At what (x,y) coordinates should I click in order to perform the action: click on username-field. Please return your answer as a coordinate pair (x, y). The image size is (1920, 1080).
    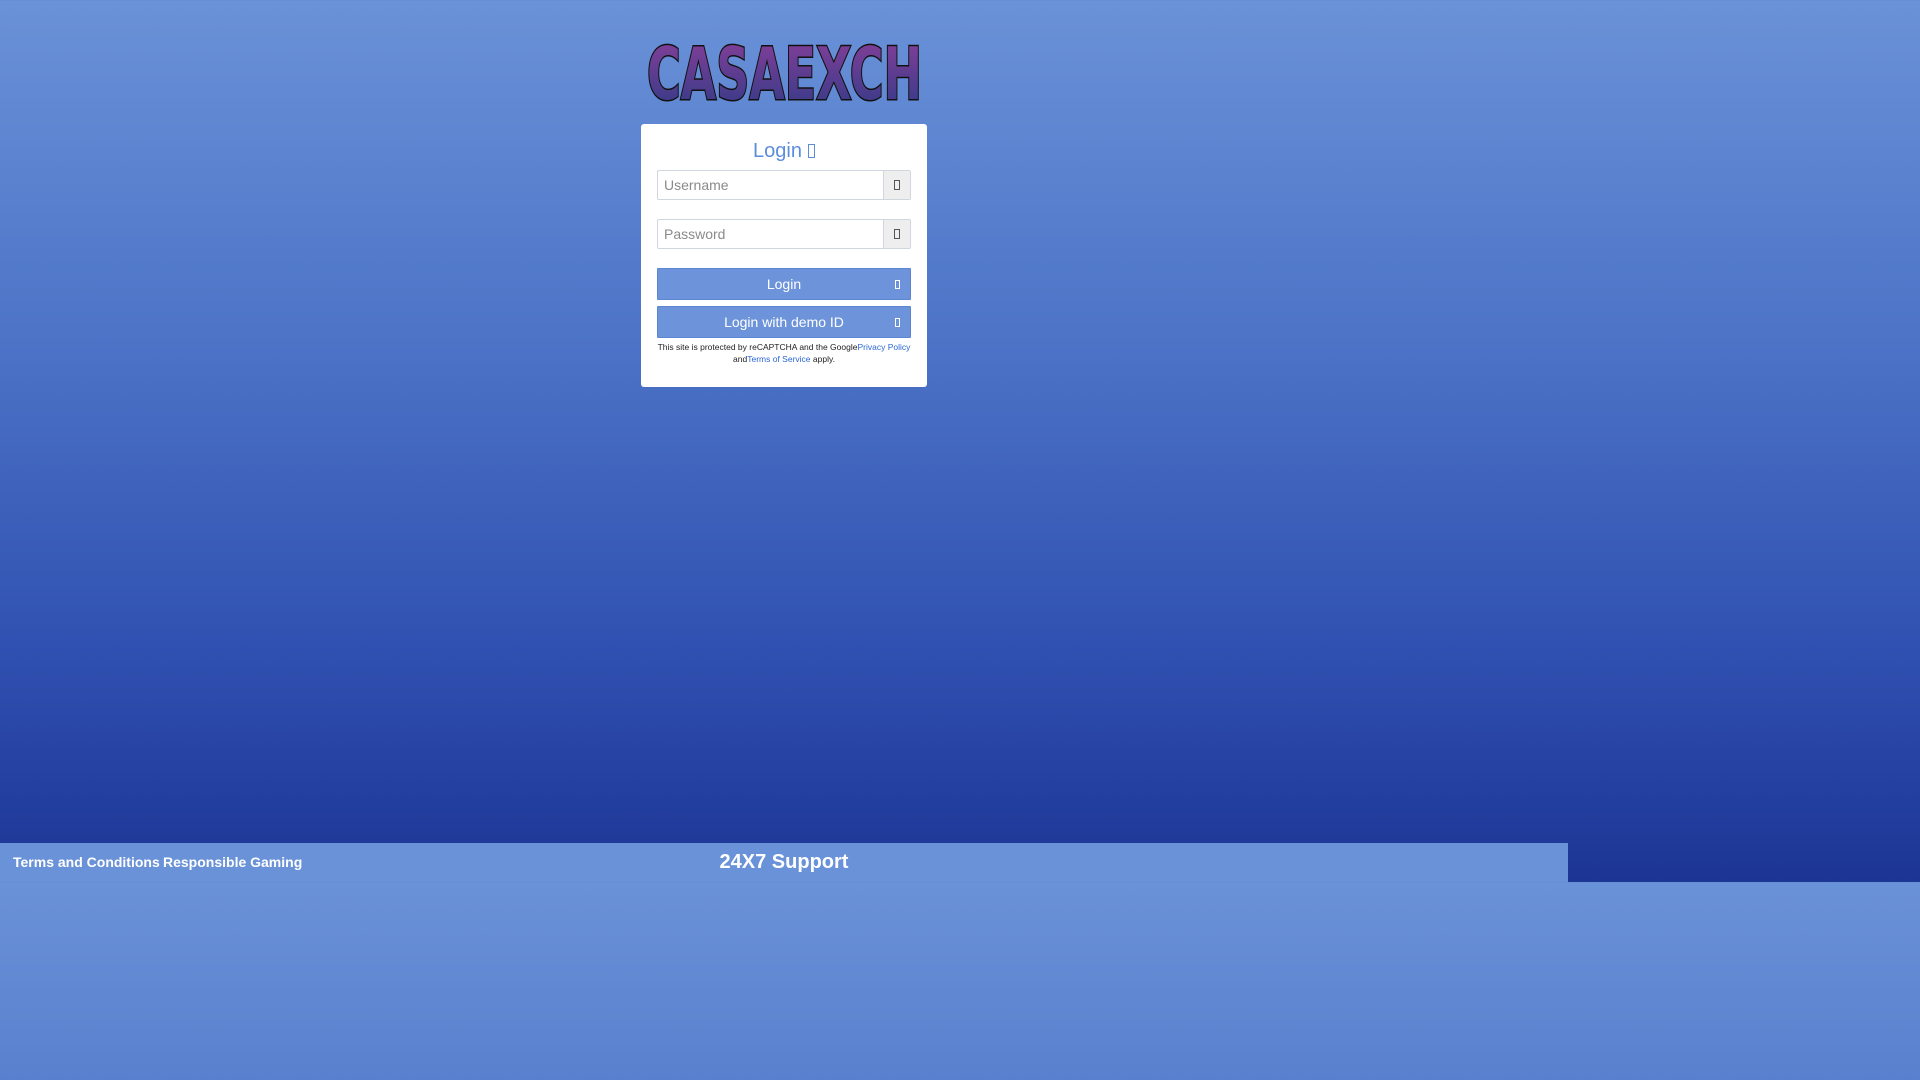
    Looking at the image, I should click on (784, 185).